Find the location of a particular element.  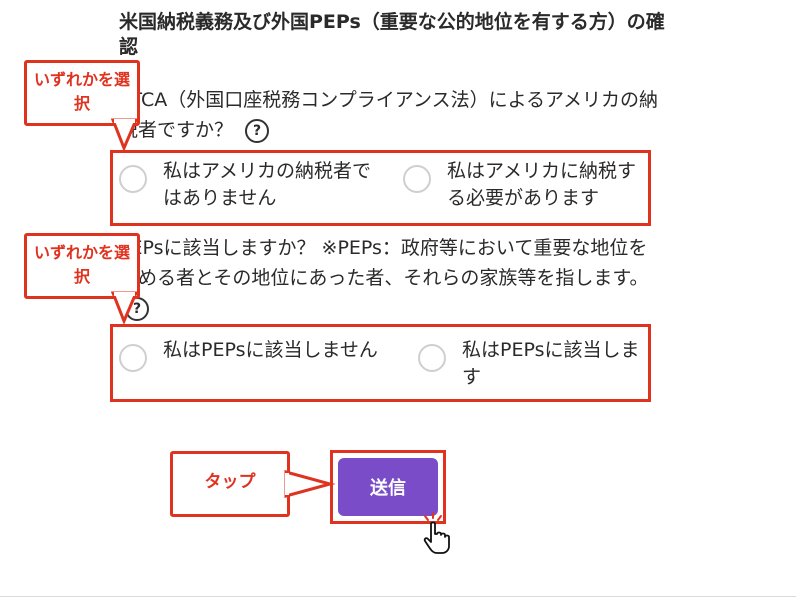

submit-button: 送信 is located at coordinates (388, 487).